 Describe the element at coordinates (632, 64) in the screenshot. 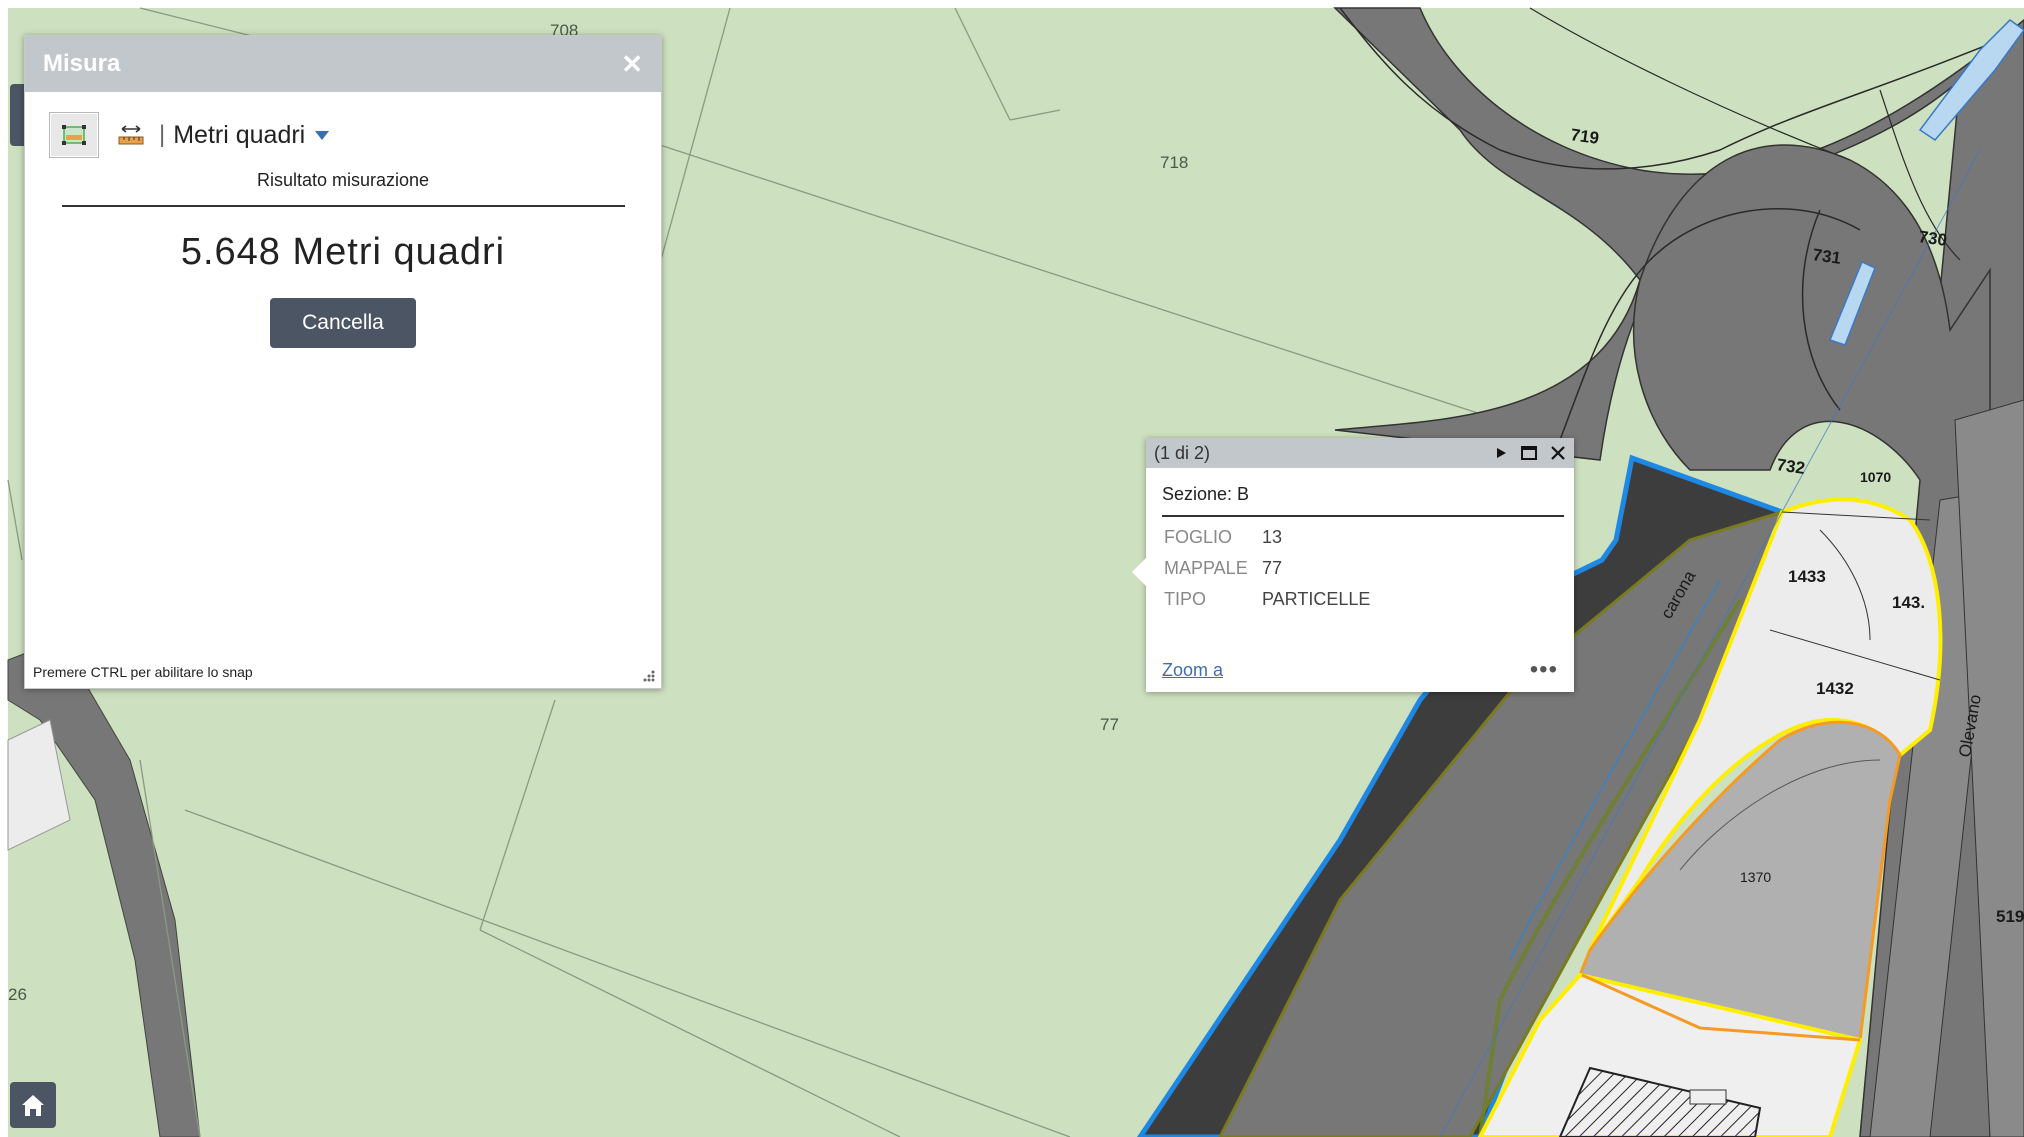

I see `close-icon: ✕` at that location.